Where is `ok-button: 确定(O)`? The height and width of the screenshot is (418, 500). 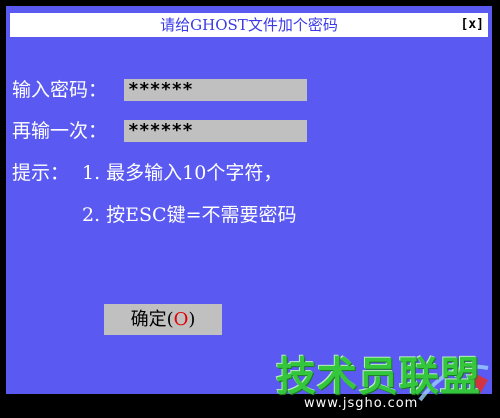 ok-button: 确定(O) is located at coordinates (163, 319).